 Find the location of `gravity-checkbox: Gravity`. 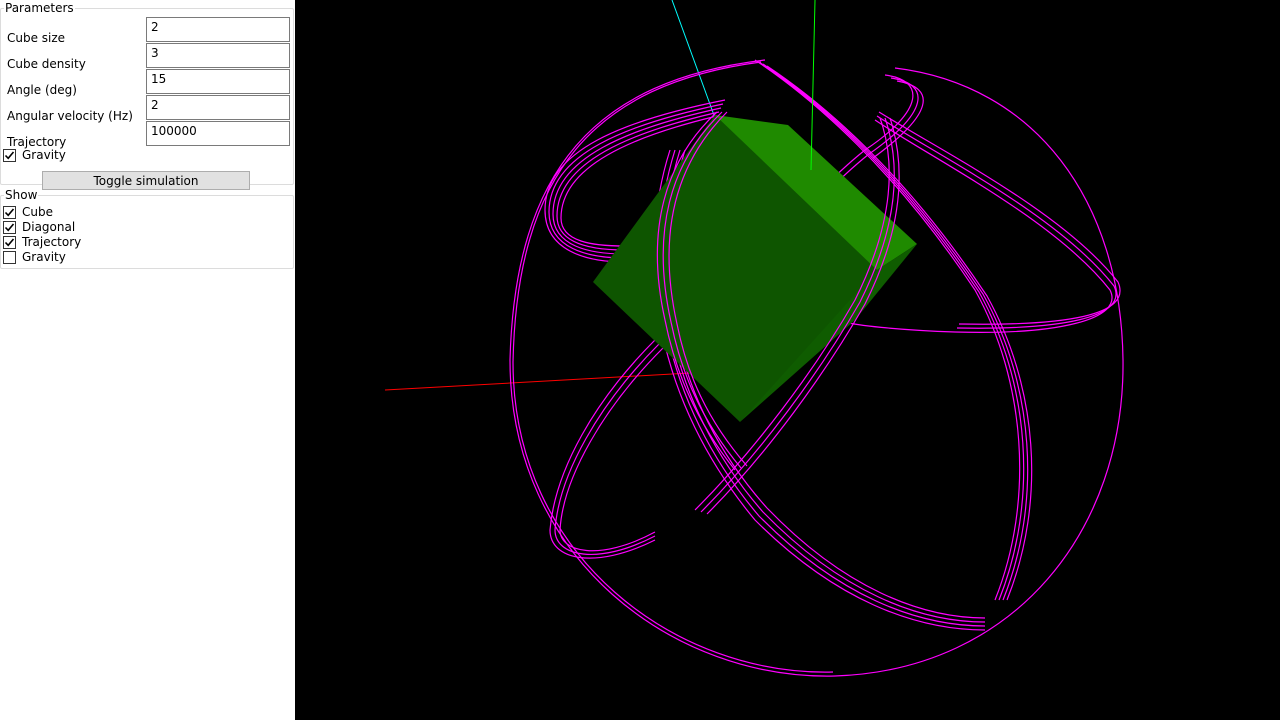

gravity-checkbox: Gravity is located at coordinates (34, 155).